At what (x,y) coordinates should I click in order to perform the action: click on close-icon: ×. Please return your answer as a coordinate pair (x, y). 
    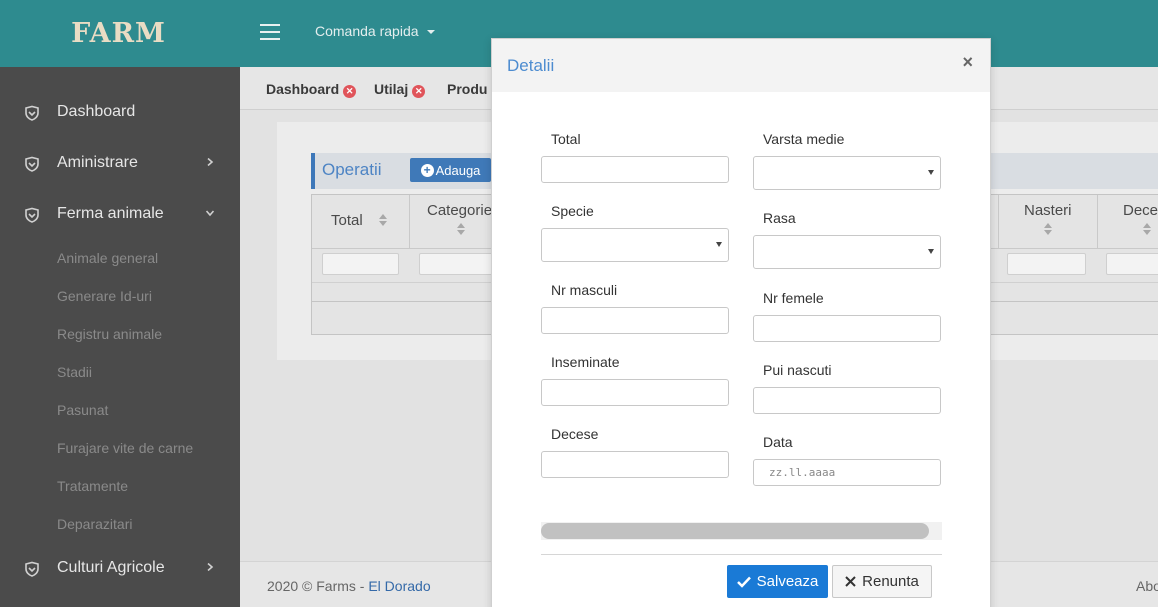
    Looking at the image, I should click on (967, 62).